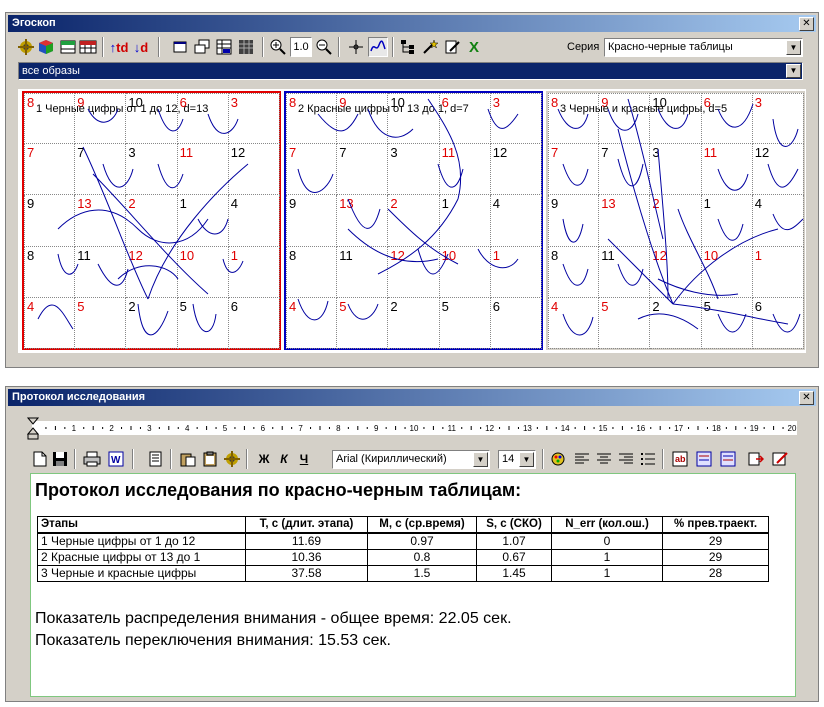 Image resolution: width=824 pixels, height=707 pixels. What do you see at coordinates (704, 459) in the screenshot?
I see `report-view-icon` at bounding box center [704, 459].